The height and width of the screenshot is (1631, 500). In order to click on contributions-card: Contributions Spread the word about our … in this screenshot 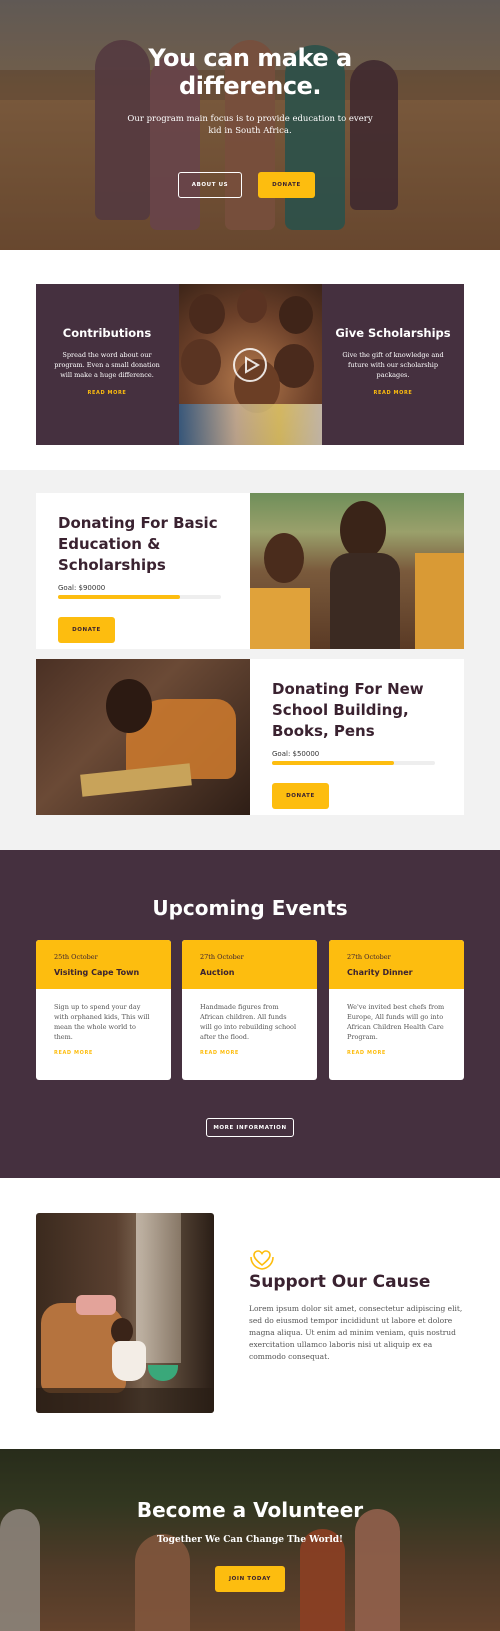, I will do `click(107, 364)`.